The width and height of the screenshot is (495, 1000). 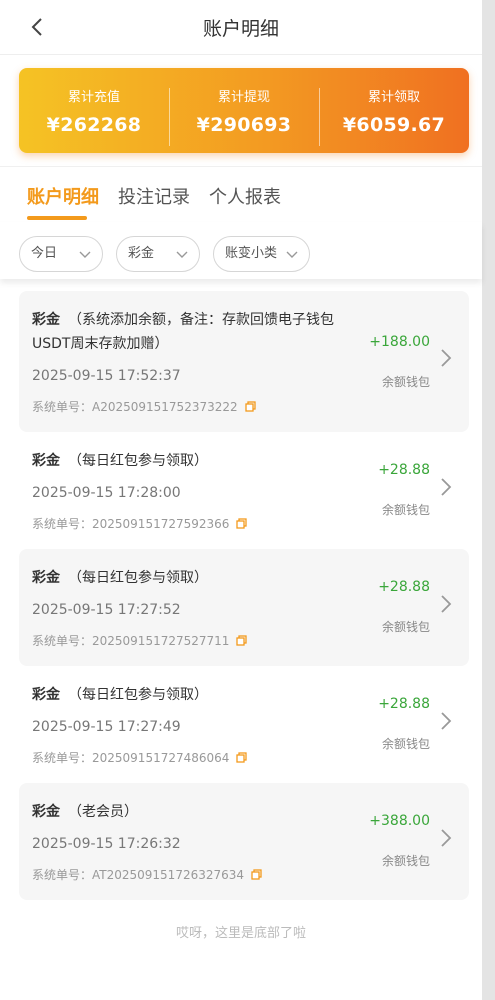 I want to click on filter-date-select: 今日, so click(x=61, y=254).